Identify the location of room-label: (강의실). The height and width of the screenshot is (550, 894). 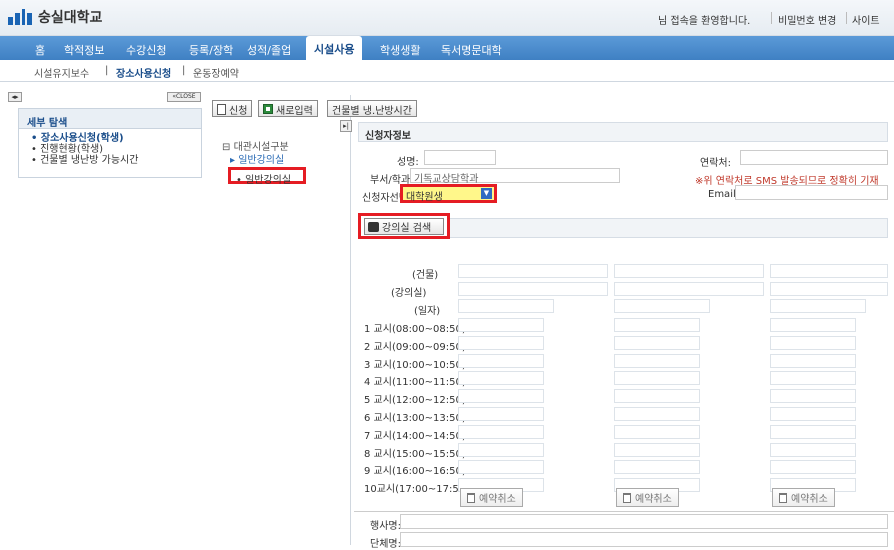
(409, 293).